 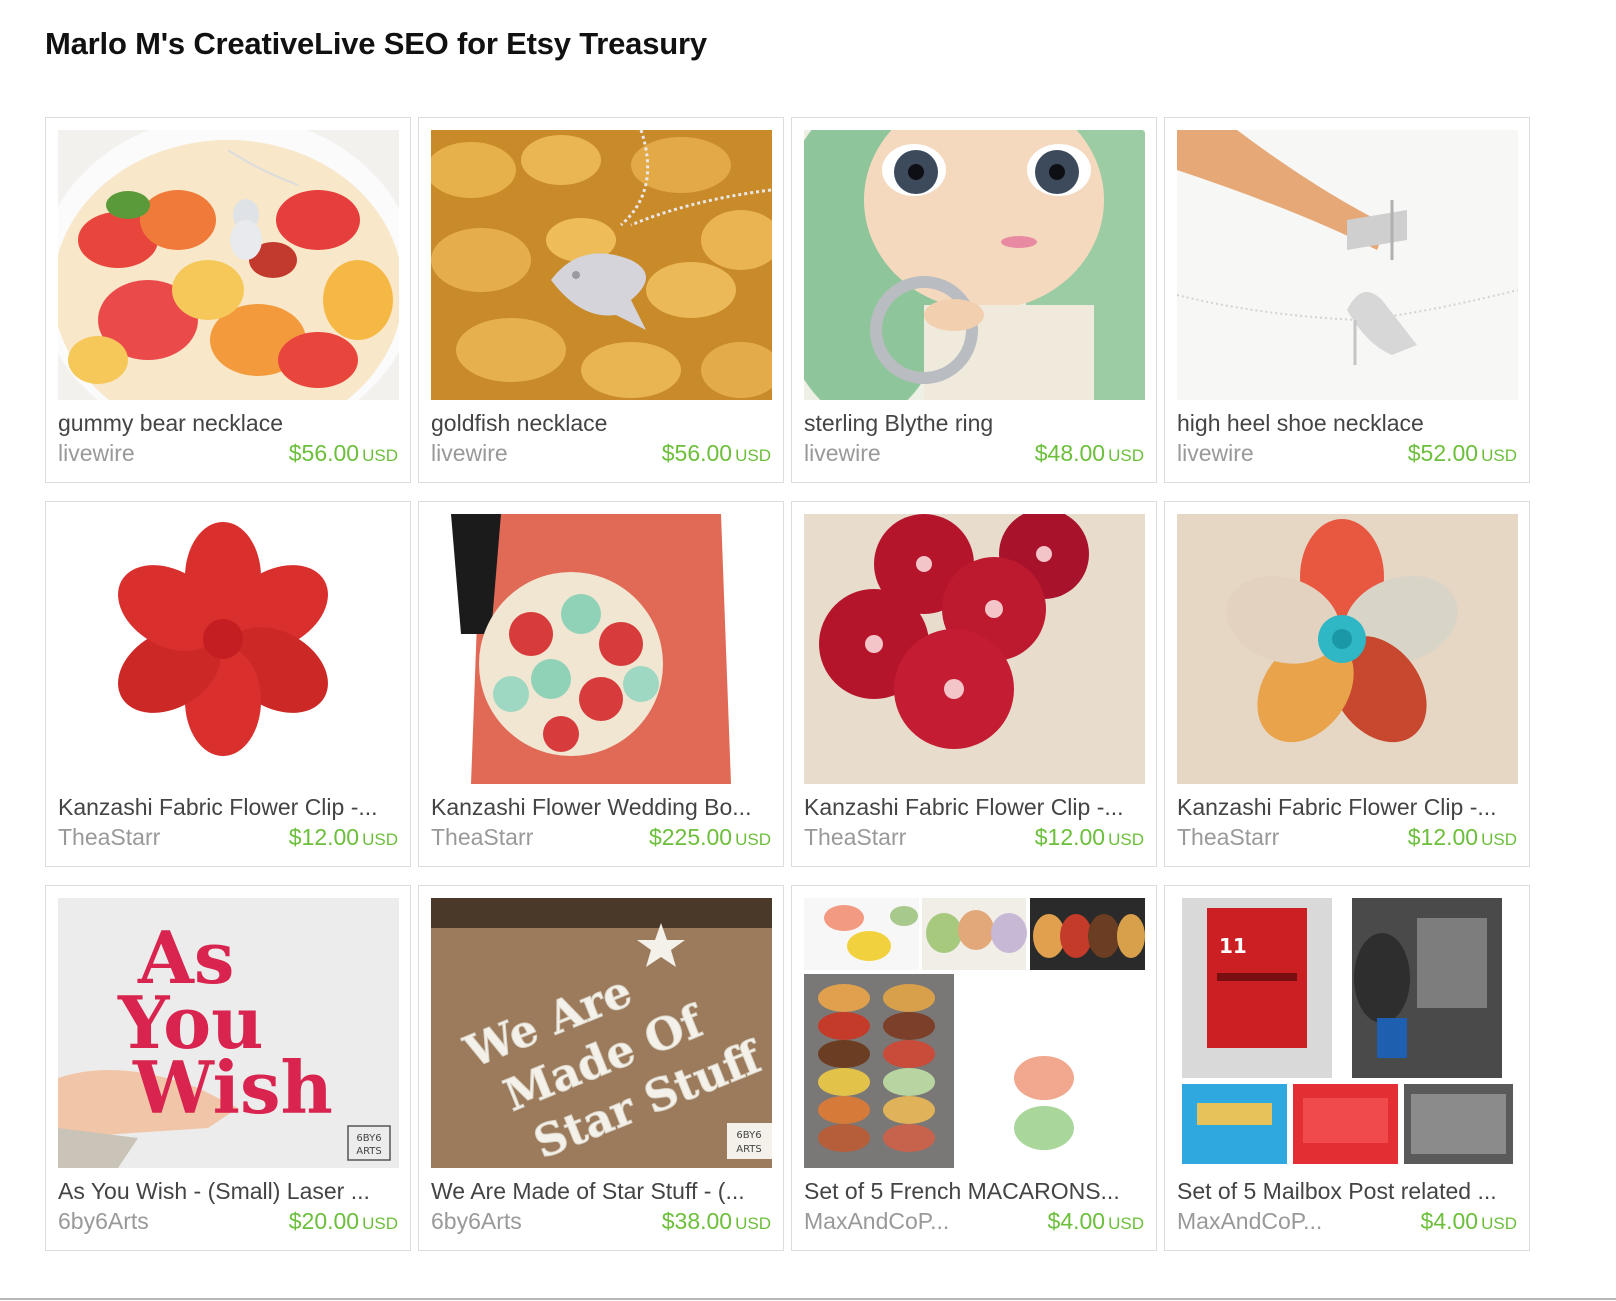 I want to click on mailbox-number: 11, so click(x=1233, y=946).